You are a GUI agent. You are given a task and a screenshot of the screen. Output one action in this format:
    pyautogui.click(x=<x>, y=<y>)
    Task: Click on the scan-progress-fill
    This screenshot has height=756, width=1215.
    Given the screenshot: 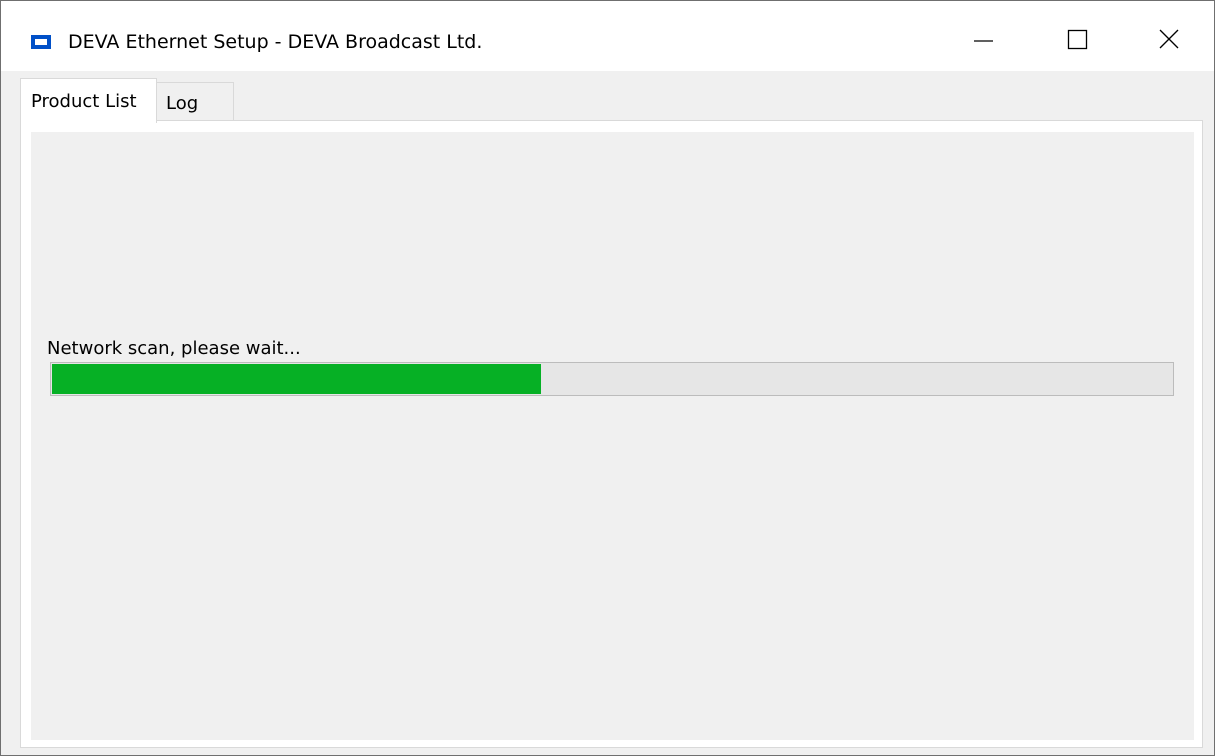 What is the action you would take?
    pyautogui.click(x=296, y=379)
    